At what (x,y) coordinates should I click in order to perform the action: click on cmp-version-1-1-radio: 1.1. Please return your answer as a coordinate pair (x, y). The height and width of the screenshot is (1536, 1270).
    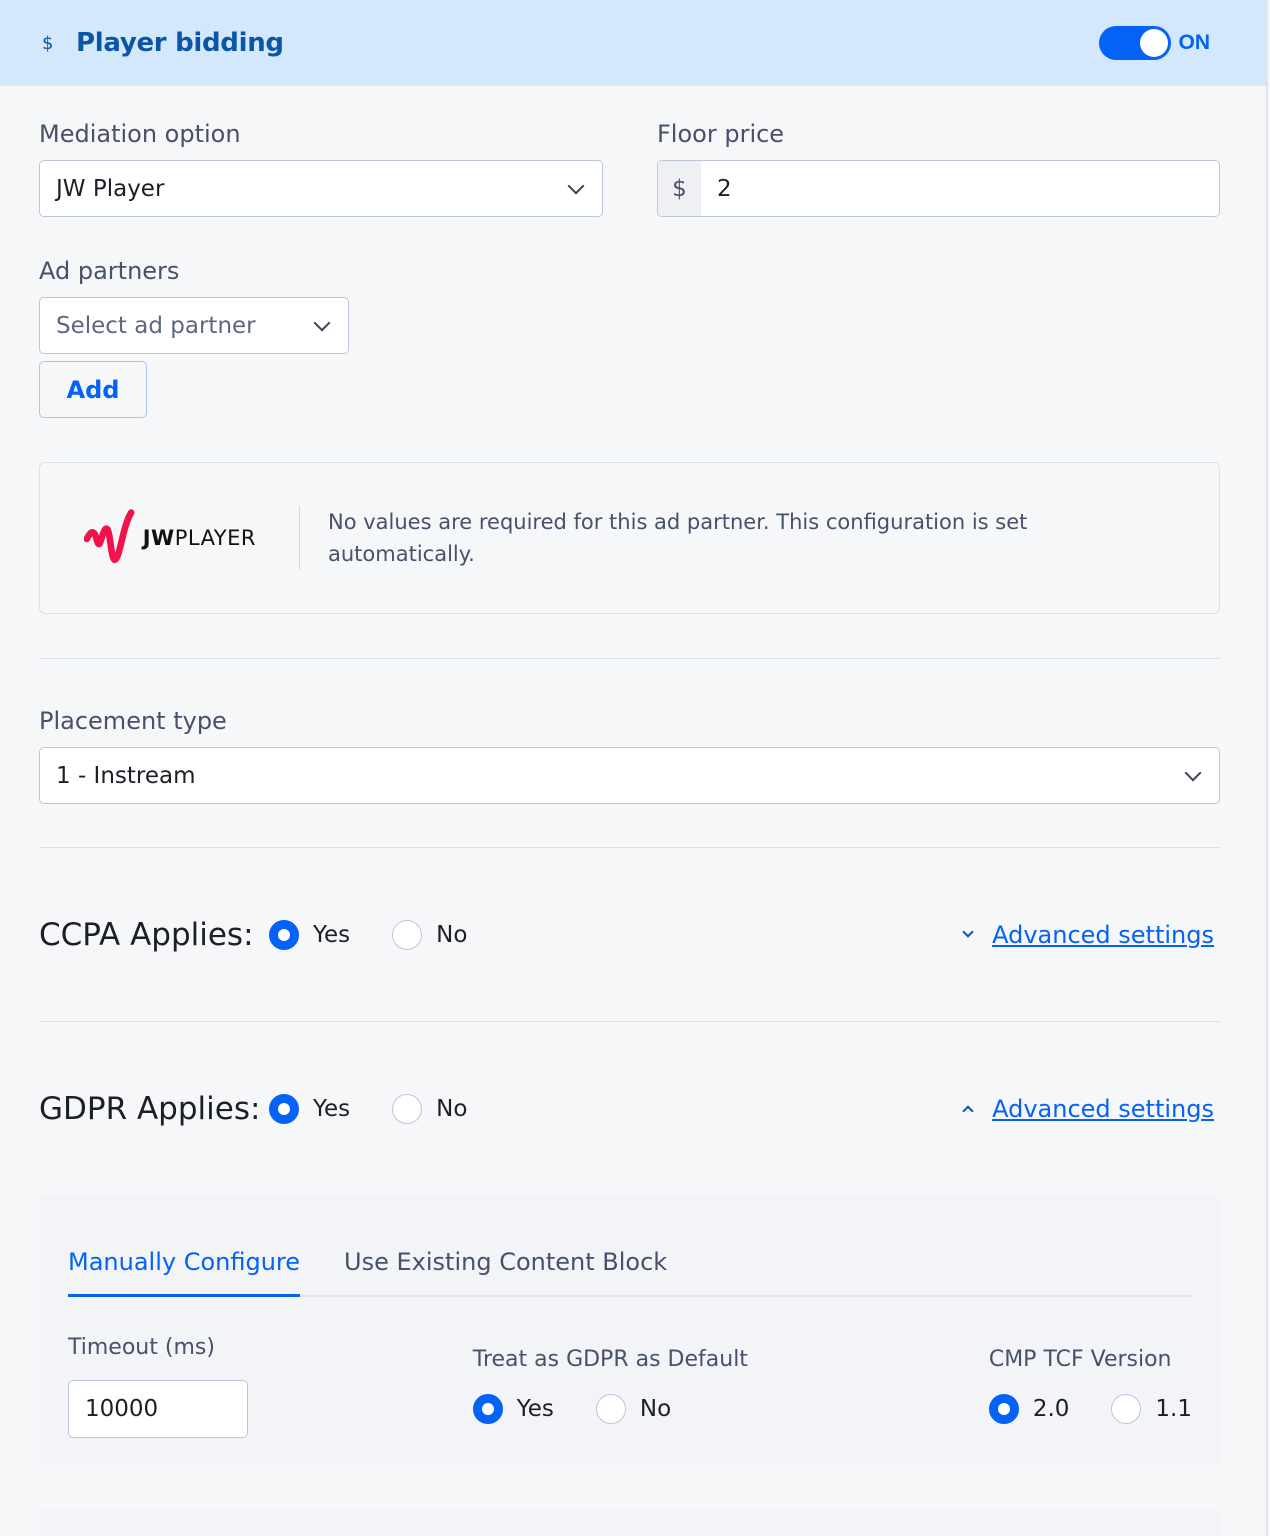
    Looking at the image, I should click on (1151, 1409).